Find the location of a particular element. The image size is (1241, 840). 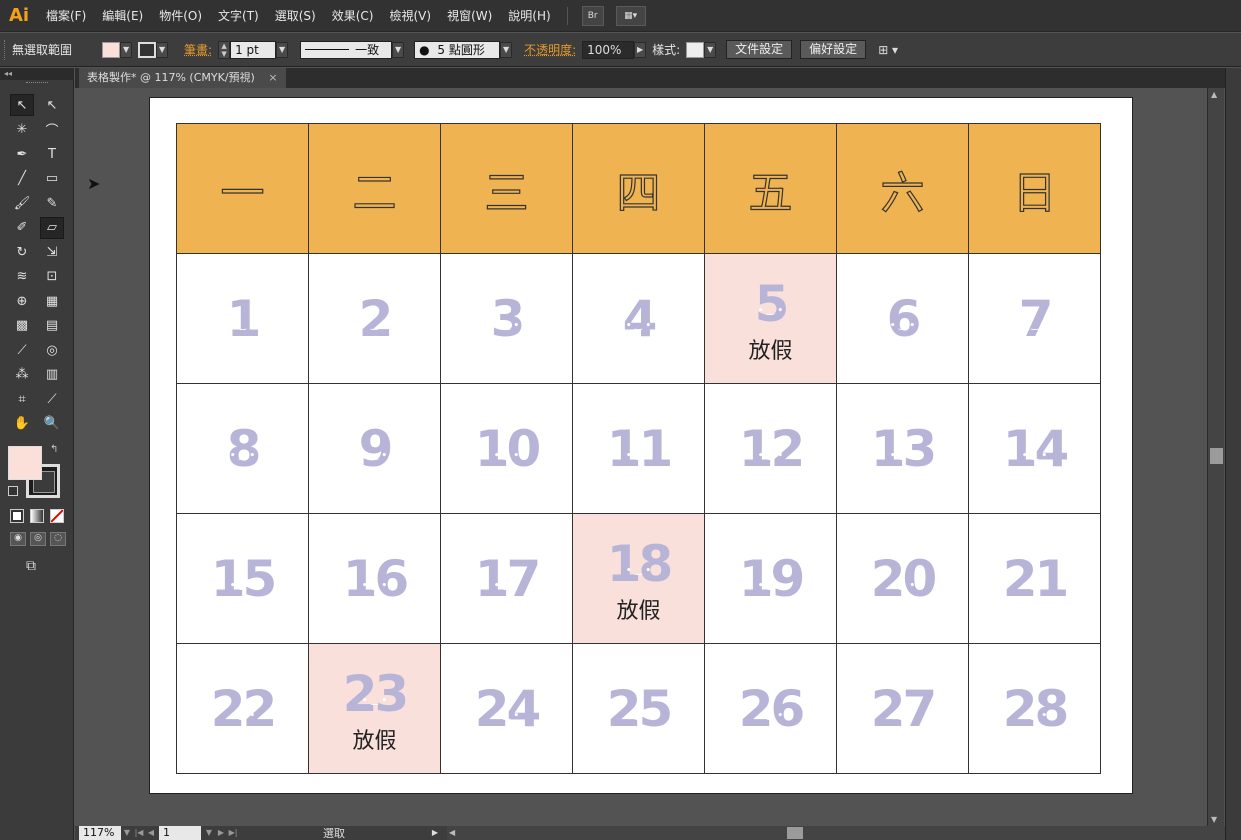

calendar-day-cell: 5 放假 is located at coordinates (770, 318).